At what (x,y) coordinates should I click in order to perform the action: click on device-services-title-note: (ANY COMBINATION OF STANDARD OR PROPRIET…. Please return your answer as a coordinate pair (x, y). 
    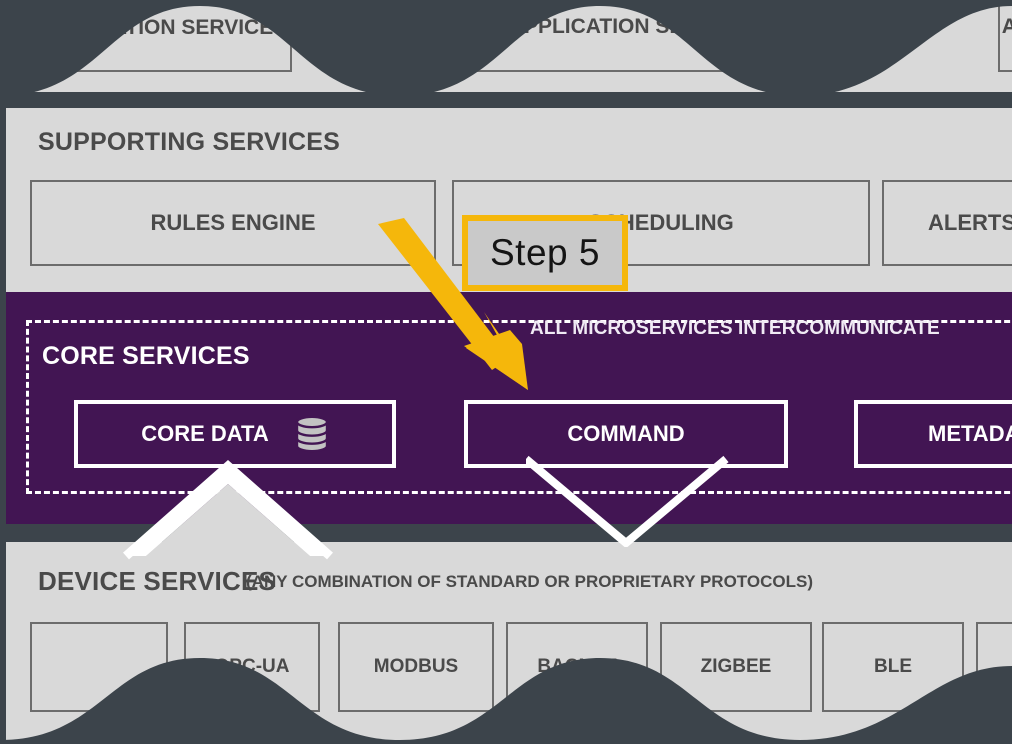
    Looking at the image, I should click on (529, 581).